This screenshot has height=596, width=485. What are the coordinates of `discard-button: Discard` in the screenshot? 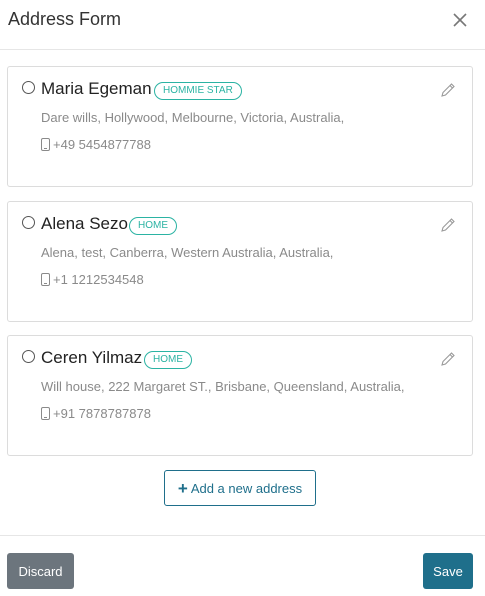 It's located at (40, 571).